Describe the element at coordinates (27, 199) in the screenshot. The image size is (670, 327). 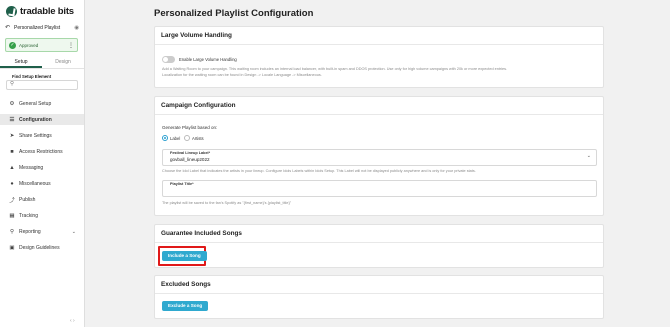
I see `sidebar-item-label: Publish` at that location.